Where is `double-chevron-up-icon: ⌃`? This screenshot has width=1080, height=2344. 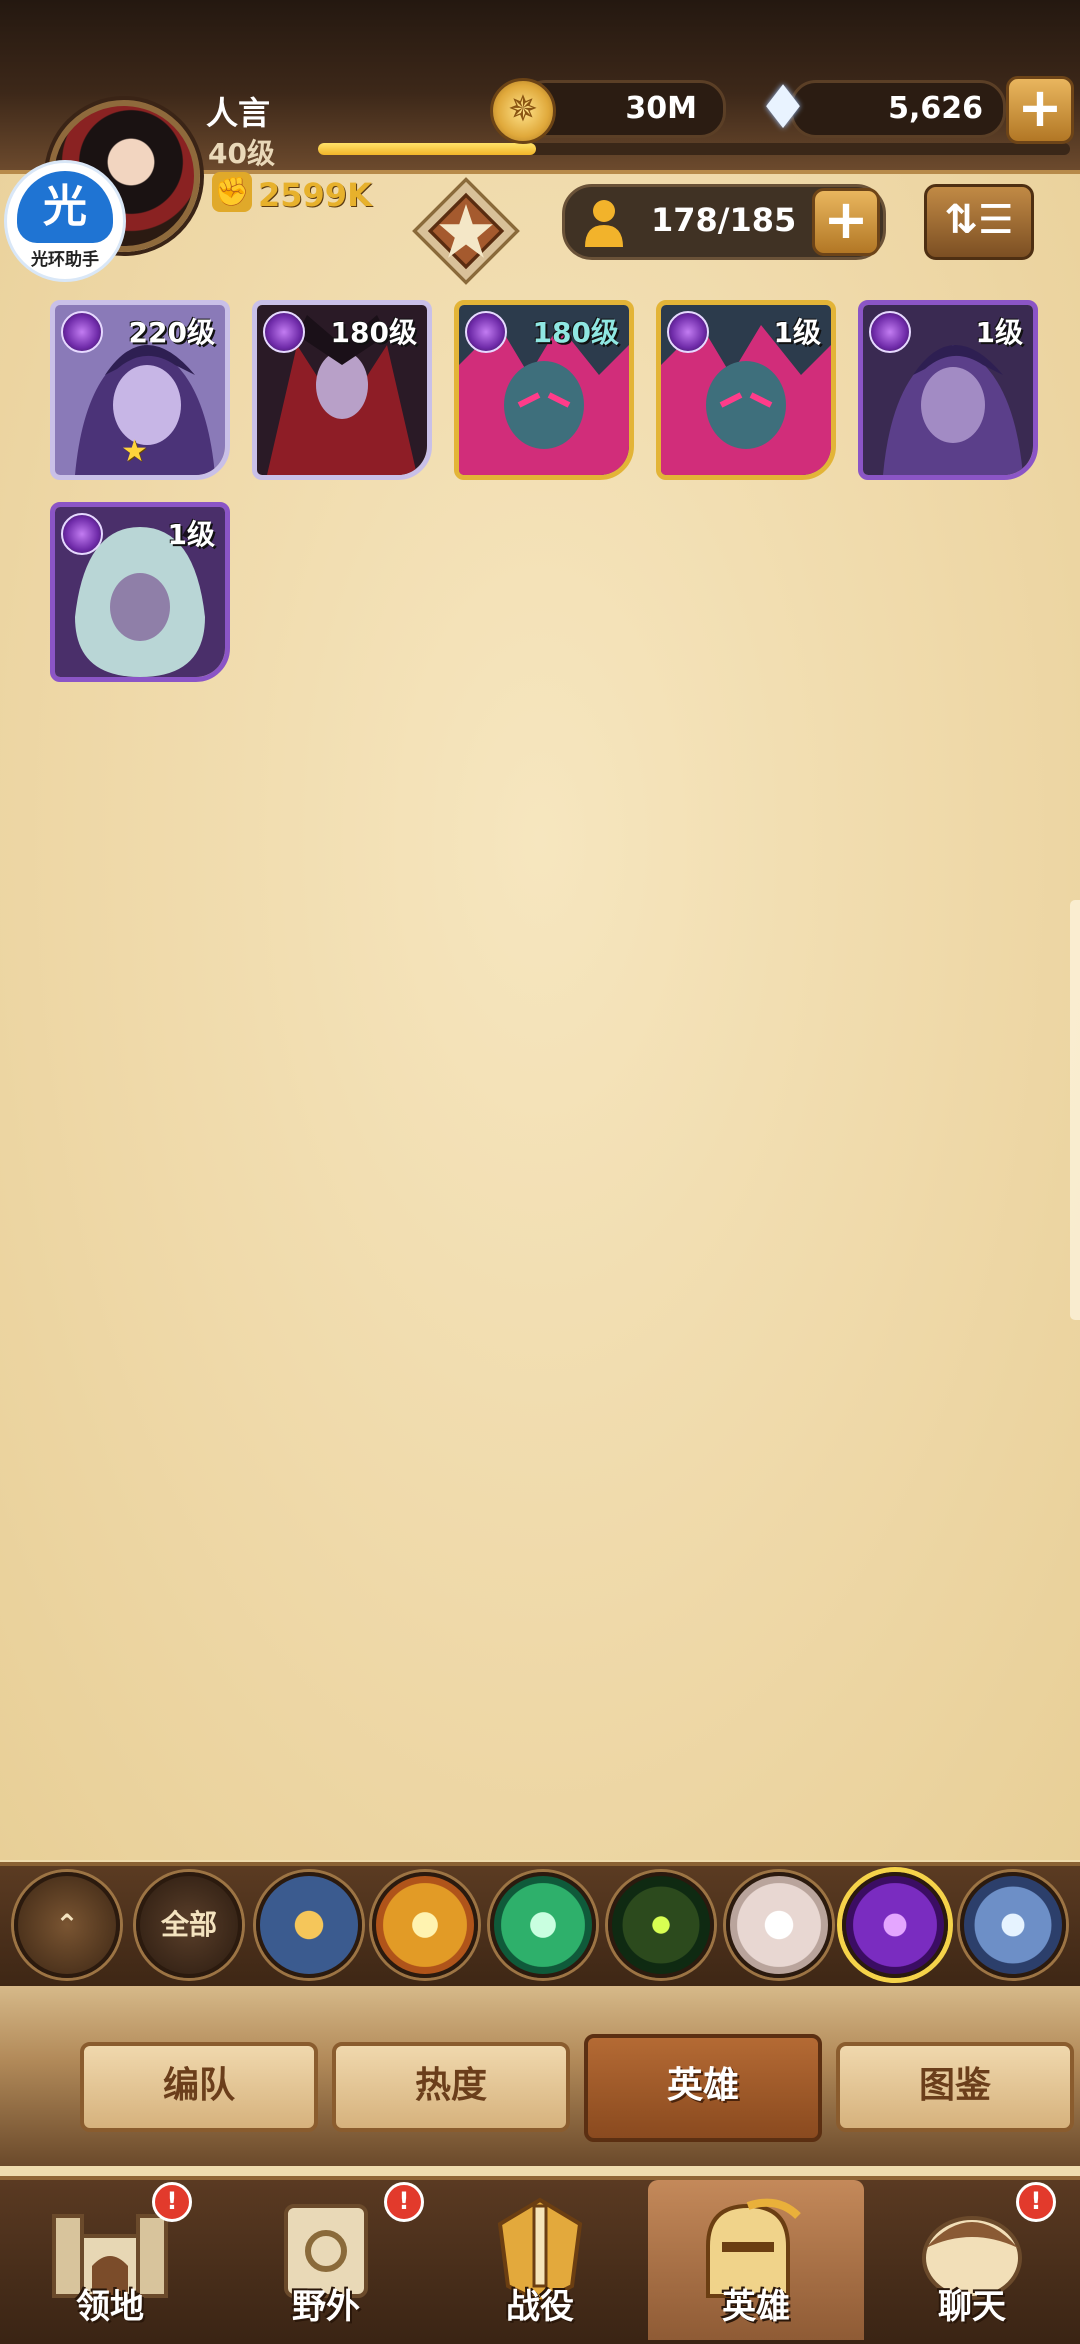
double-chevron-up-icon: ⌃ is located at coordinates (67, 1924).